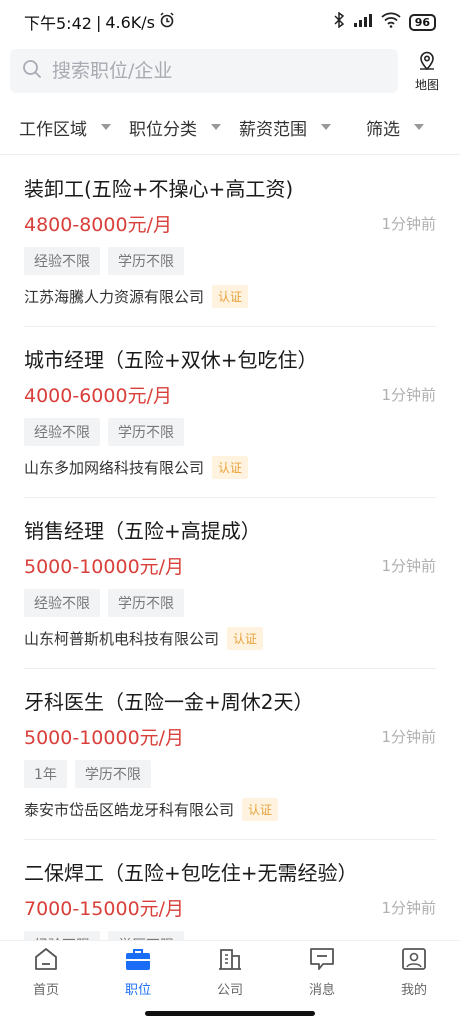 The image size is (460, 1024). What do you see at coordinates (191, 873) in the screenshot?
I see `job-title: 二保焊工（五险+包吃住+无需经验）` at bounding box center [191, 873].